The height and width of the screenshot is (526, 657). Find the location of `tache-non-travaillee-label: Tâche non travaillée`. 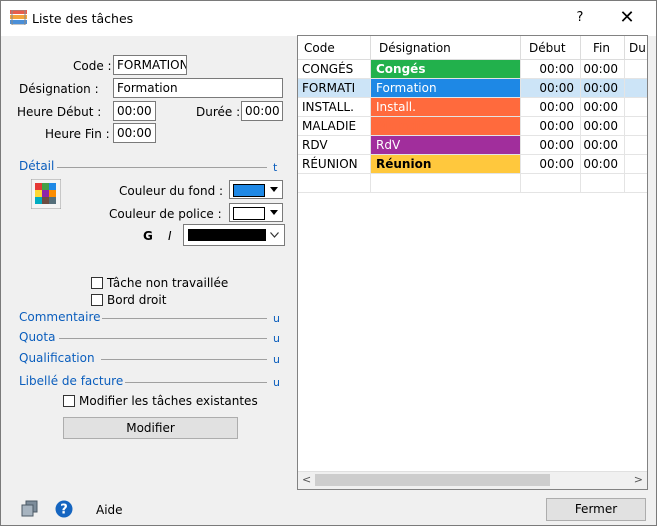

tache-non-travaillee-label: Tâche non travaillée is located at coordinates (168, 283).